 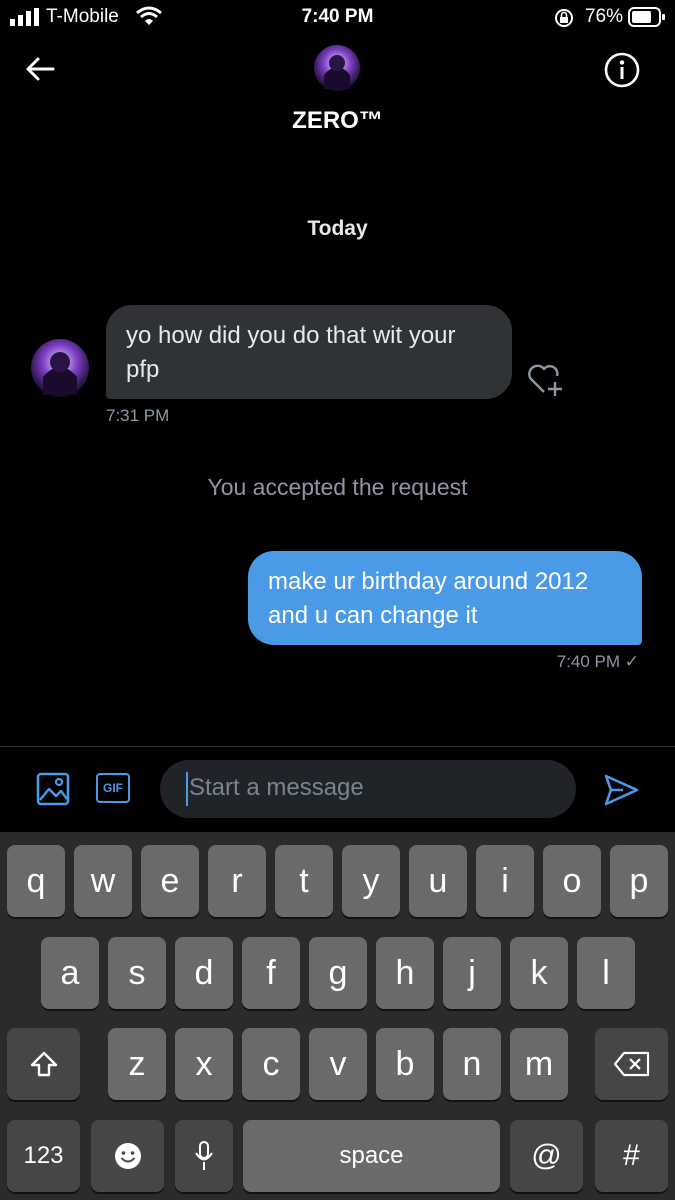 I want to click on key-i: i, so click(x=505, y=881).